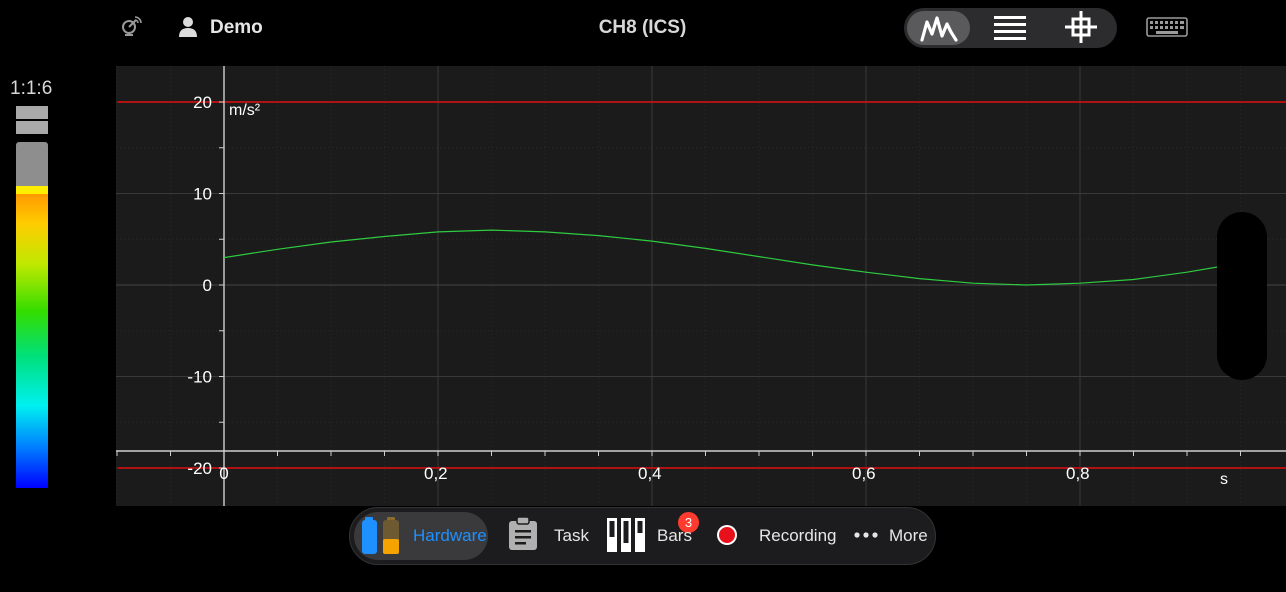  What do you see at coordinates (245, 110) in the screenshot?
I see `y-axis-unit: m/s²` at bounding box center [245, 110].